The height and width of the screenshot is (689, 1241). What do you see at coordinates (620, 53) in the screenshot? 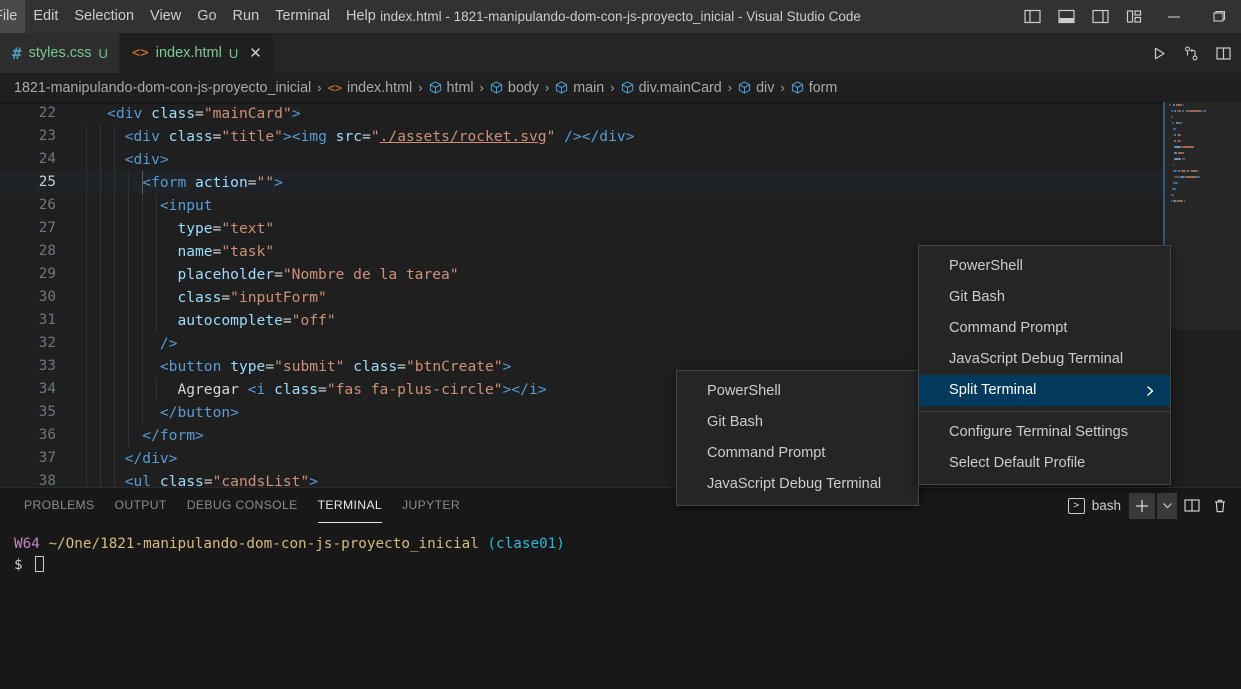
I see `editor-tab-bar: # styles.css U <> index.html U ✕` at bounding box center [620, 53].